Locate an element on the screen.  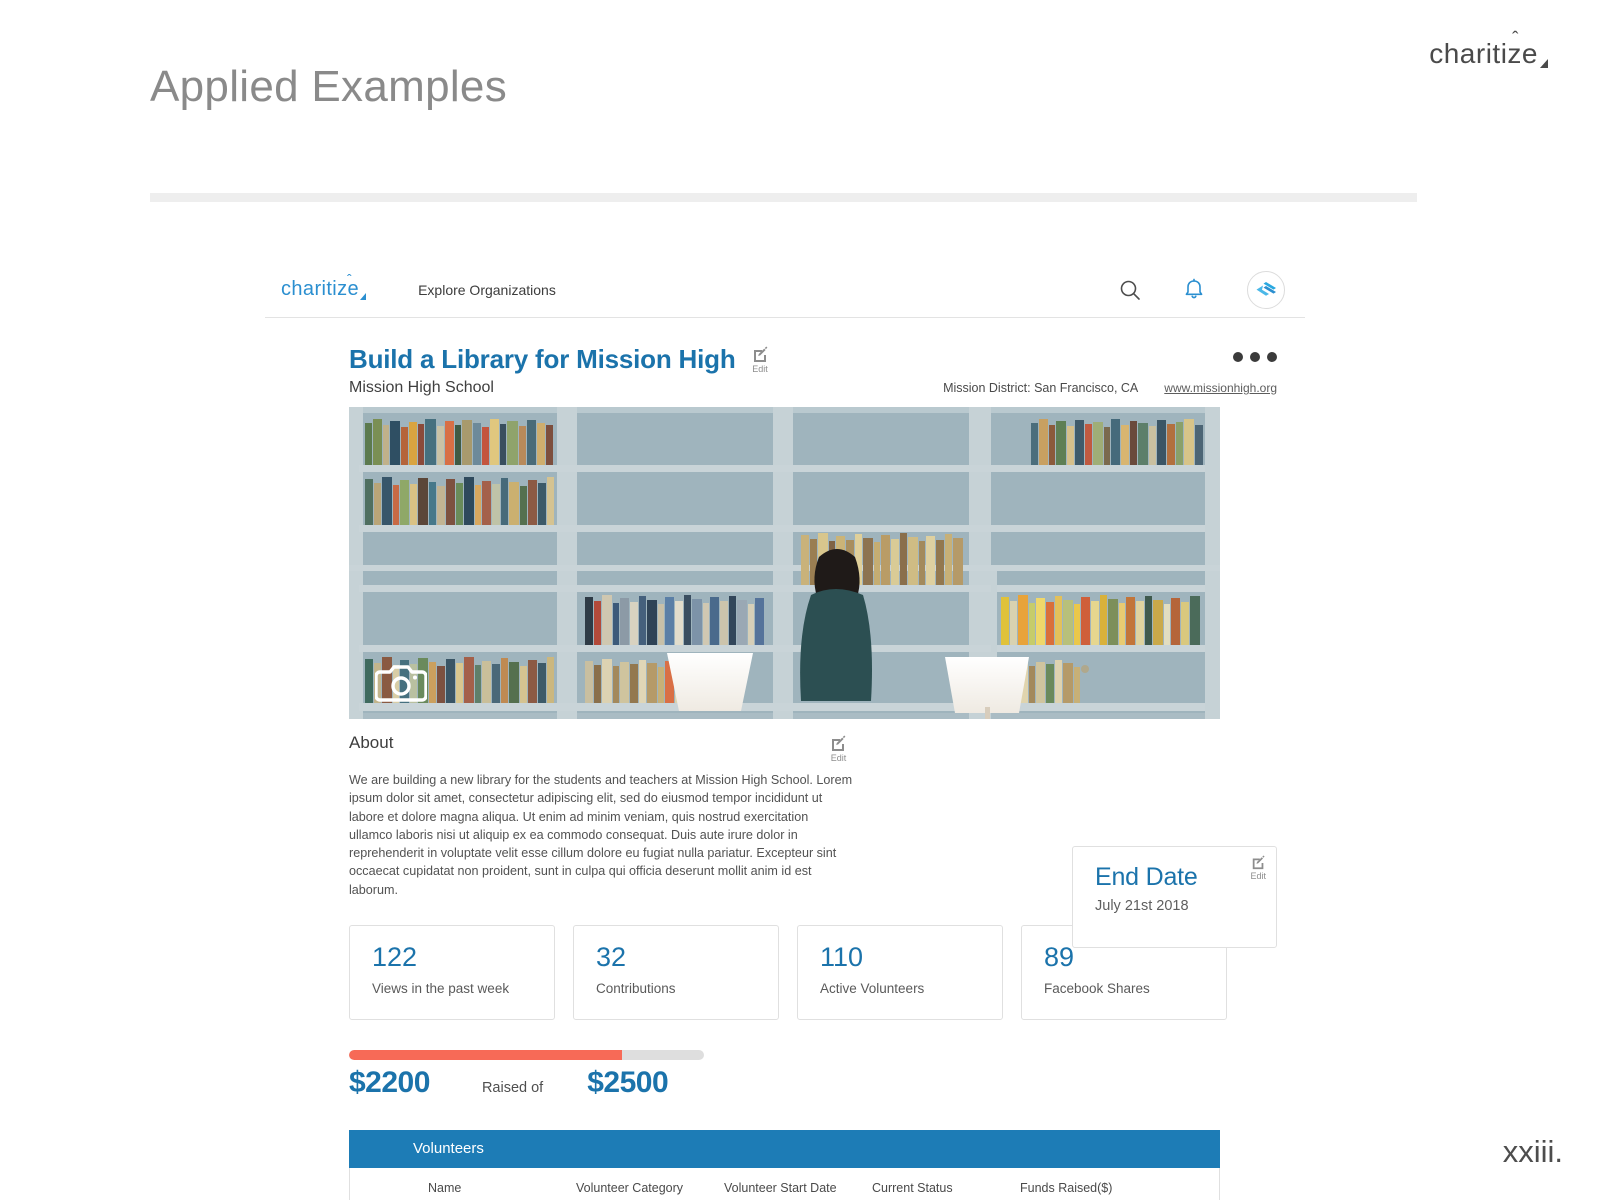
amount-raised: $2200 is located at coordinates (389, 1082).